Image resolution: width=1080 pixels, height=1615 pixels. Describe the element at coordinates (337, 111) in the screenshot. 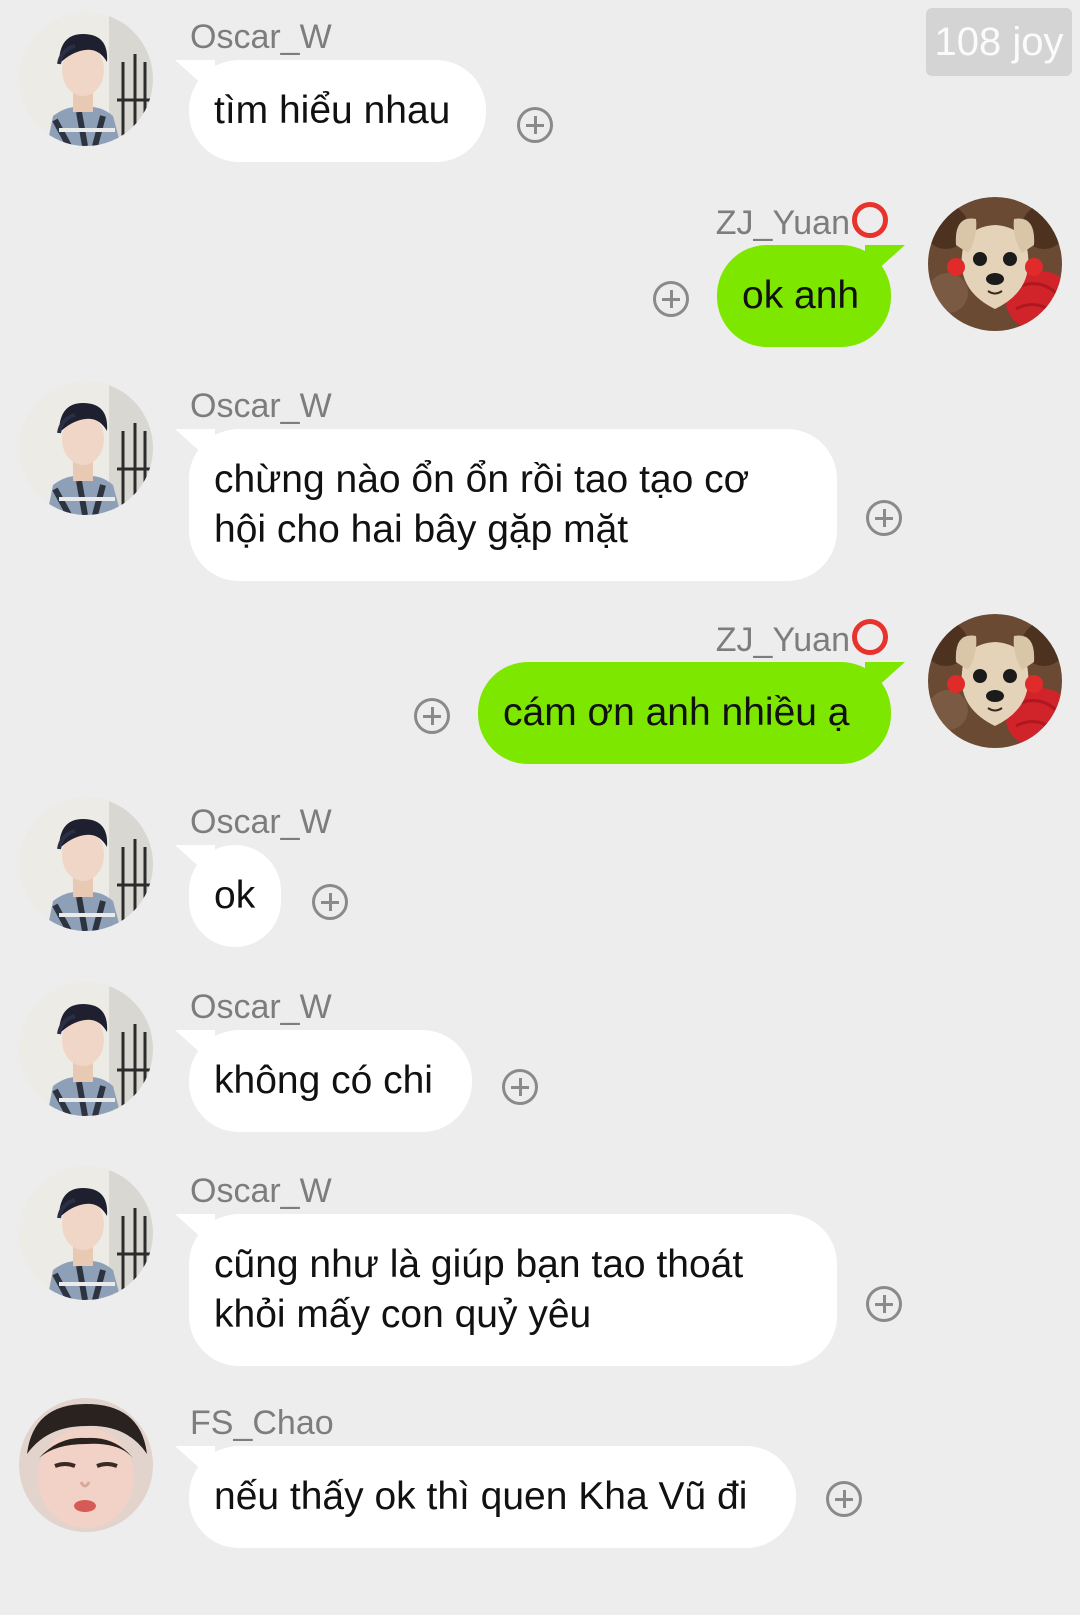

I see `message-bubble: tìm hiểu nhau` at that location.